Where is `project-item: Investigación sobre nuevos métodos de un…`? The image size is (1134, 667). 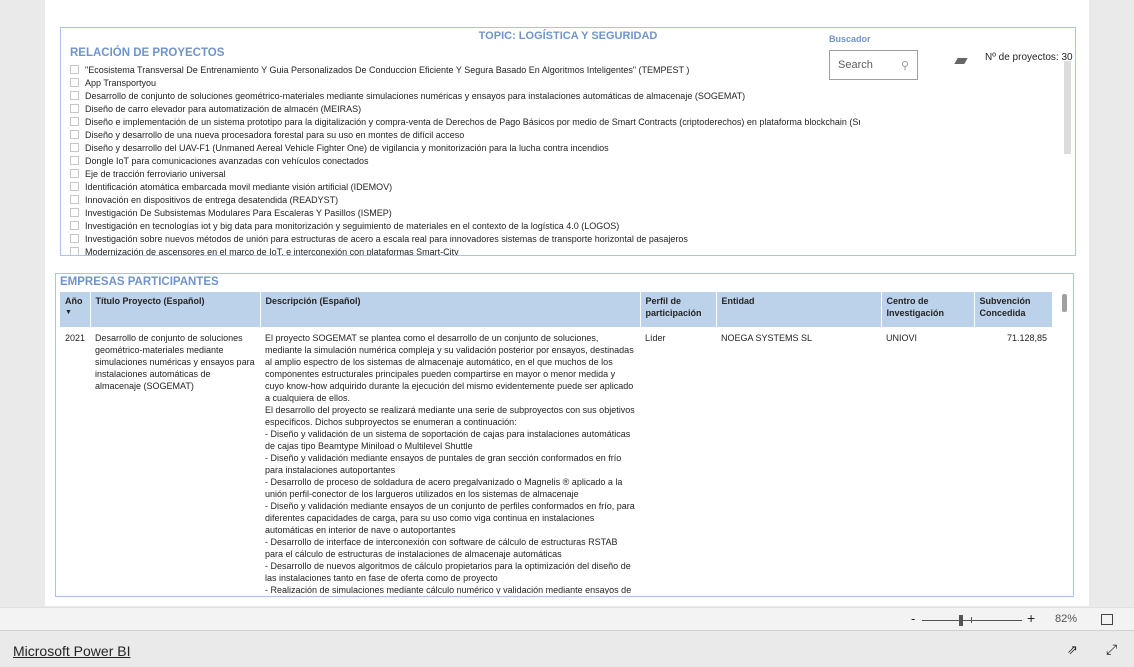 project-item: Investigación sobre nuevos métodos de un… is located at coordinates (465, 238).